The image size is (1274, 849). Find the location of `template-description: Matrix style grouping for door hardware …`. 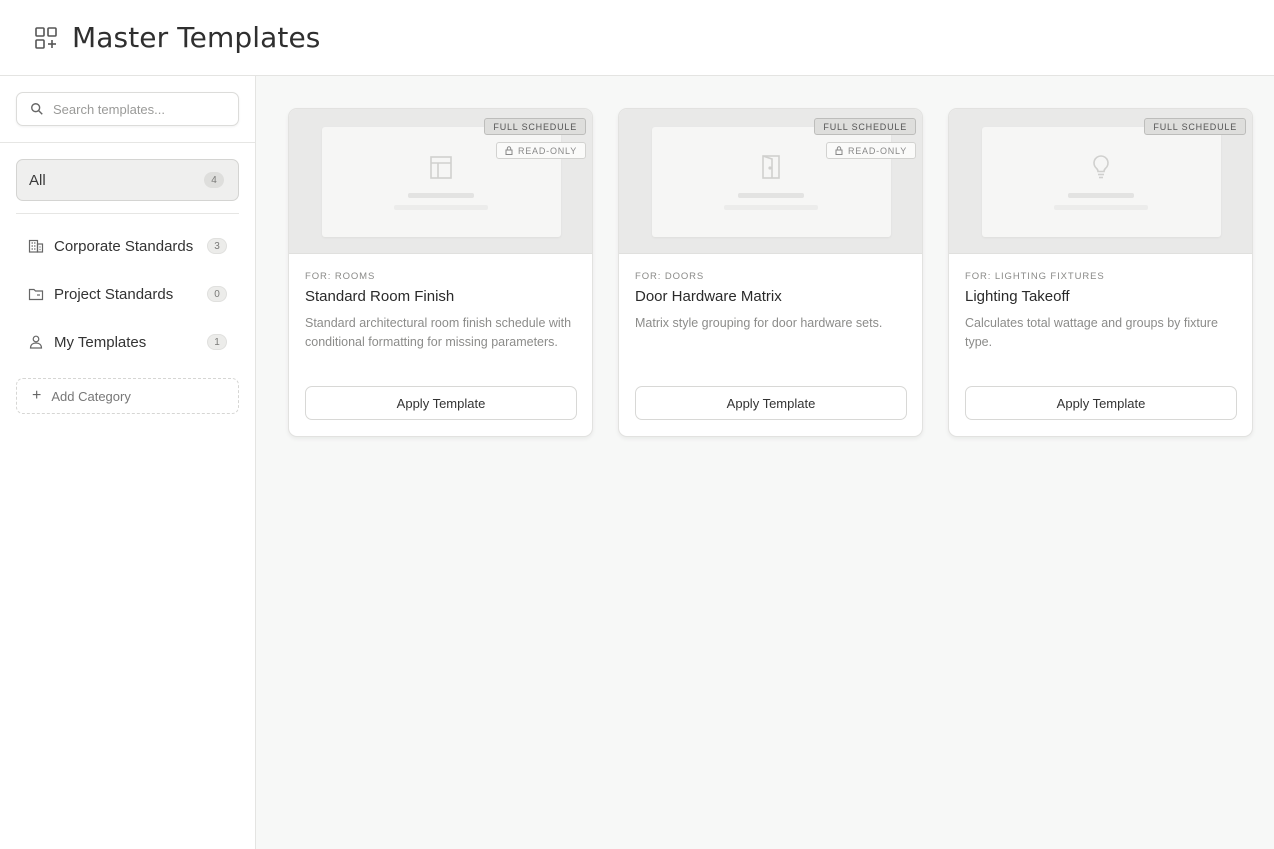

template-description: Matrix style grouping for door hardware … is located at coordinates (759, 323).